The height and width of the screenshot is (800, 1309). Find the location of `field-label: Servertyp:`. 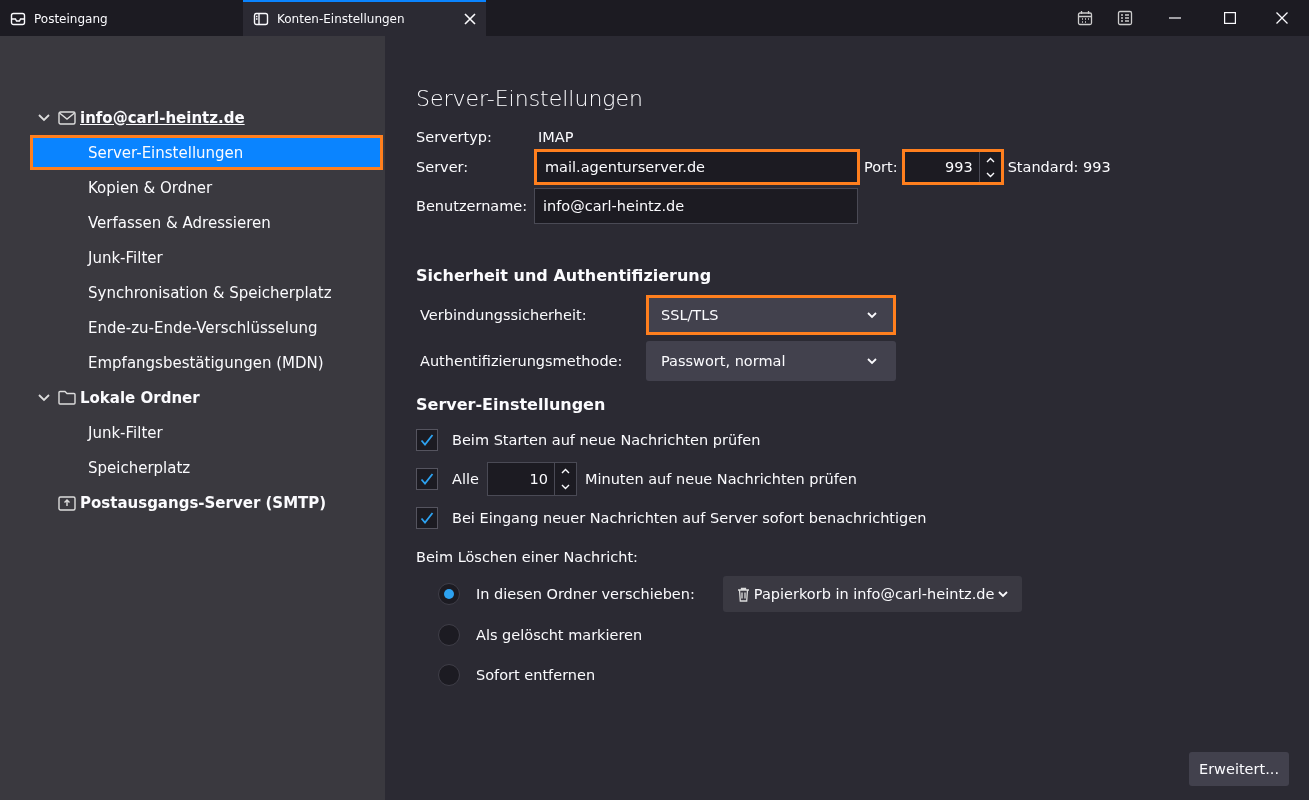

field-label: Servertyp: is located at coordinates (454, 137).